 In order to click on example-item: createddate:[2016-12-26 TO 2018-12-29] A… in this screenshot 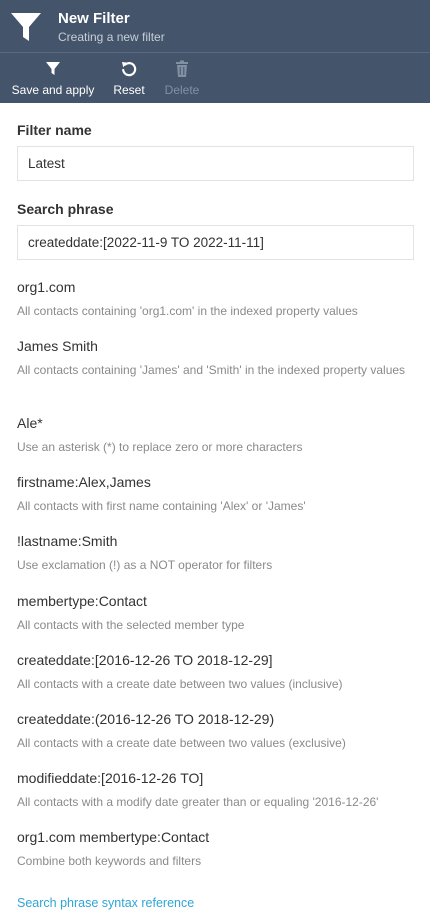, I will do `click(215, 672)`.